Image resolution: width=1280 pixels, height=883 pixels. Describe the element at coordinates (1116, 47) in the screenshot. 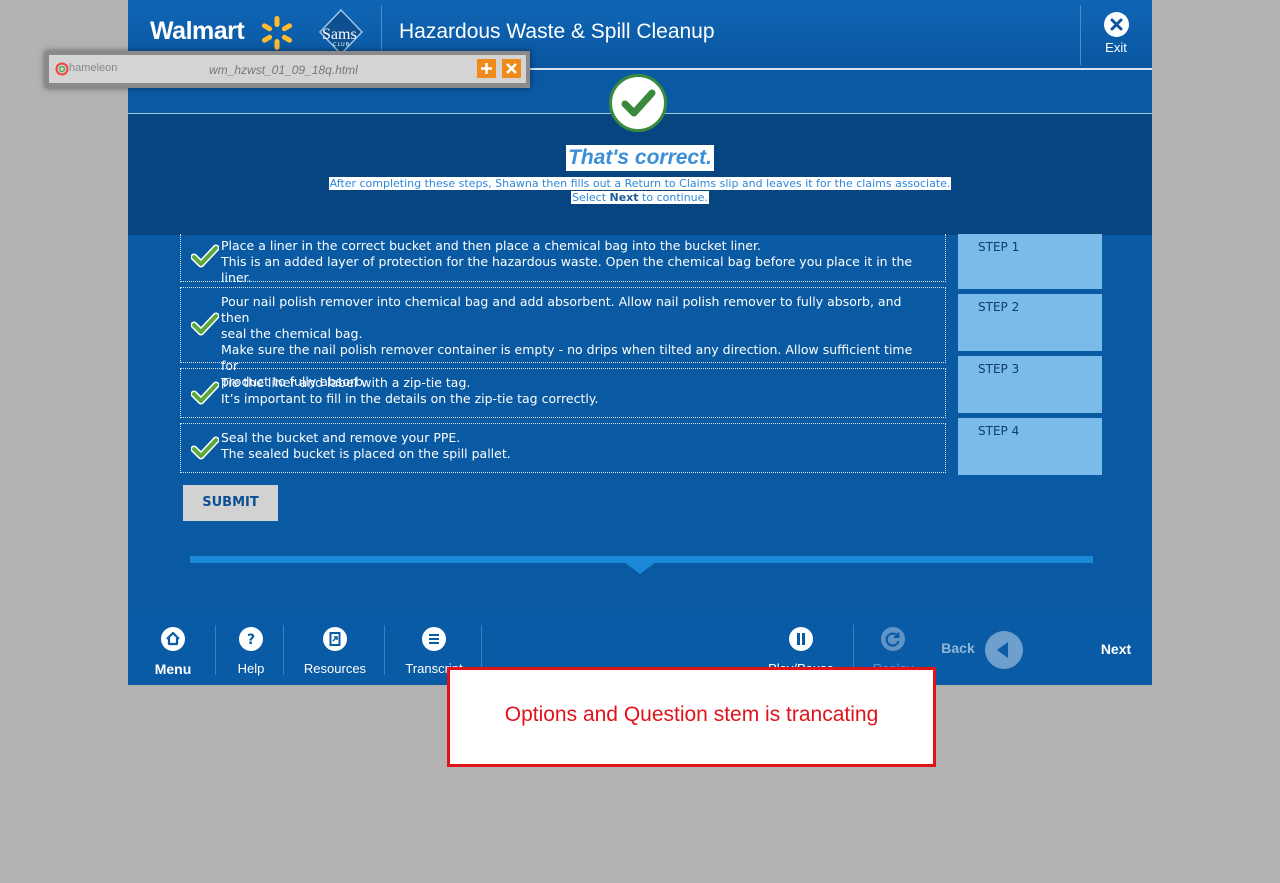

I see `exit-label: Exit` at that location.